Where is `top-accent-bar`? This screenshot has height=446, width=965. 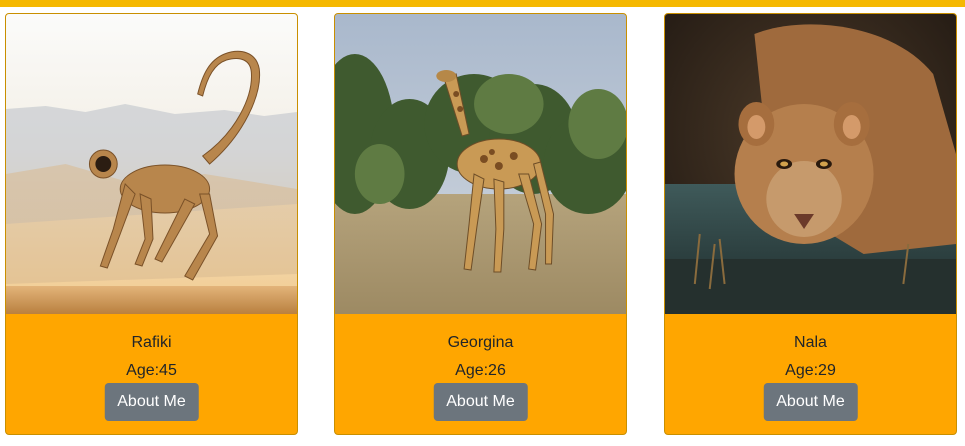
top-accent-bar is located at coordinates (482, 3).